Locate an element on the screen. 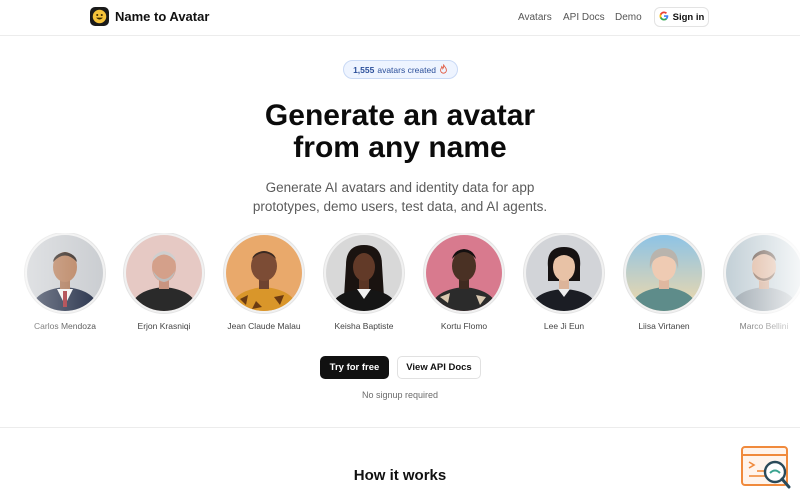 This screenshot has height=500, width=800. nav-link-demo: Demo is located at coordinates (628, 17).